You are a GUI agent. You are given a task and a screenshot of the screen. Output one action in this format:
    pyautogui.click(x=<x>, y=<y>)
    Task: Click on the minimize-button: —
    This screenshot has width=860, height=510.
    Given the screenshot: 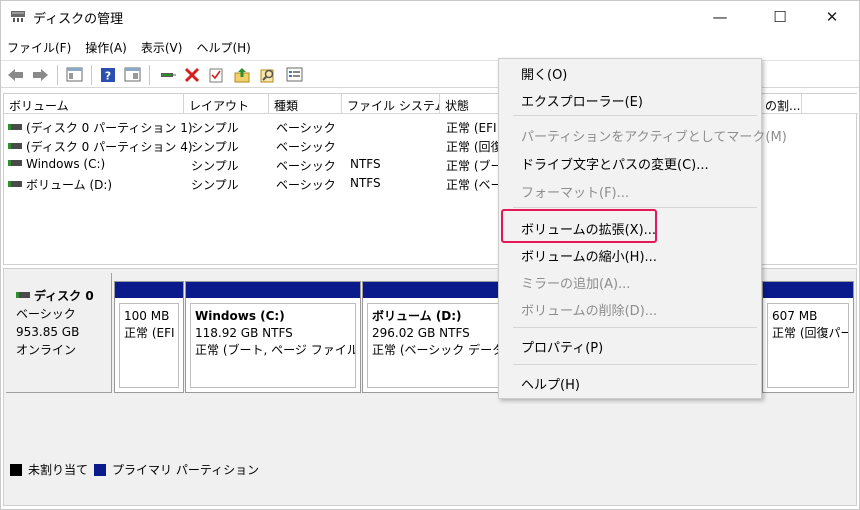 What is the action you would take?
    pyautogui.click(x=720, y=17)
    